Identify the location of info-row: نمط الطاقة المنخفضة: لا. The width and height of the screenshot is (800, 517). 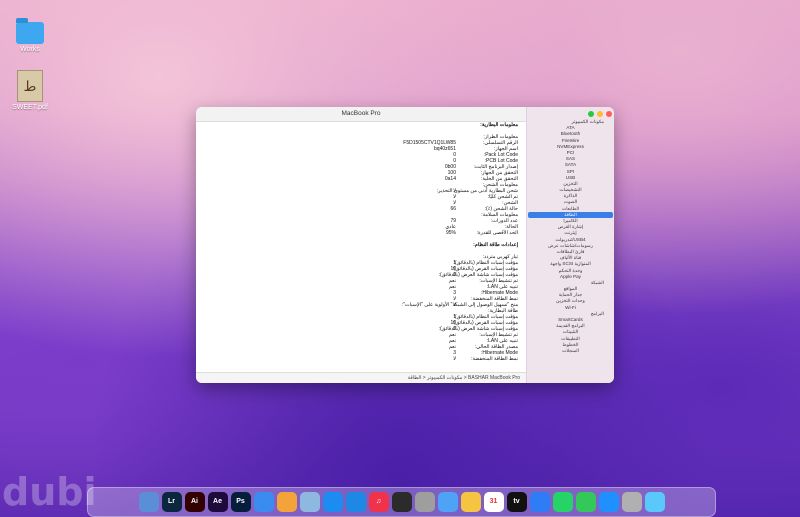
(361, 359).